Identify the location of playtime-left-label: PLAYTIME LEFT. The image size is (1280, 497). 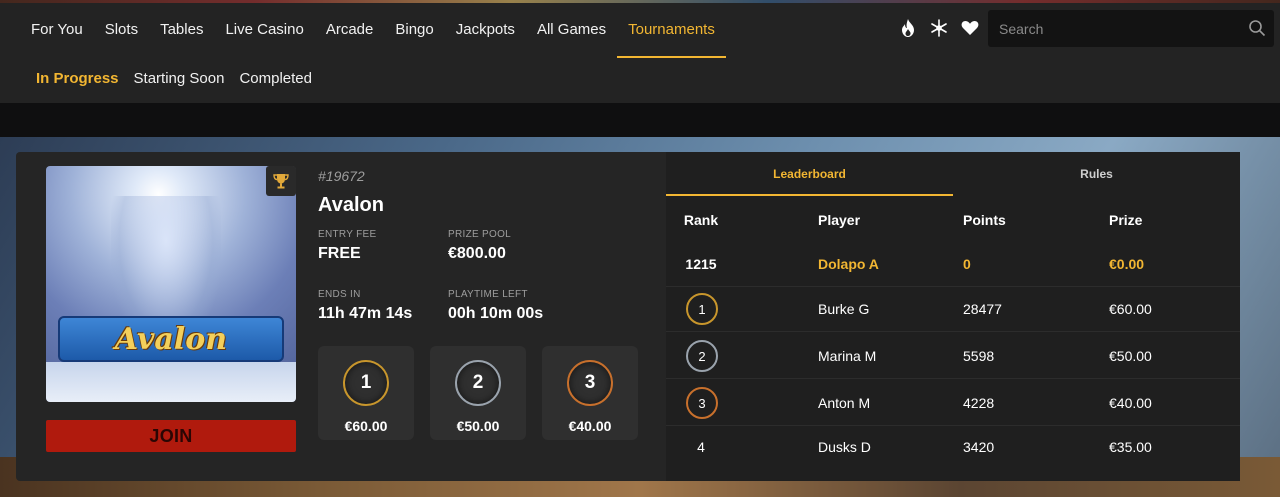
(488, 294).